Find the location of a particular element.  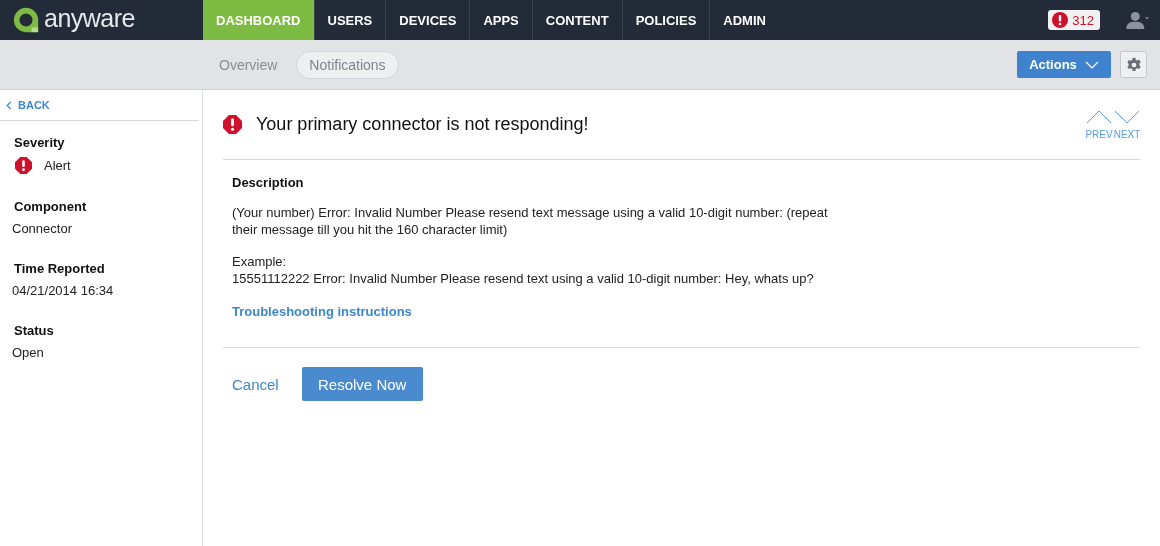

prev-button: PREV is located at coordinates (1099, 125).